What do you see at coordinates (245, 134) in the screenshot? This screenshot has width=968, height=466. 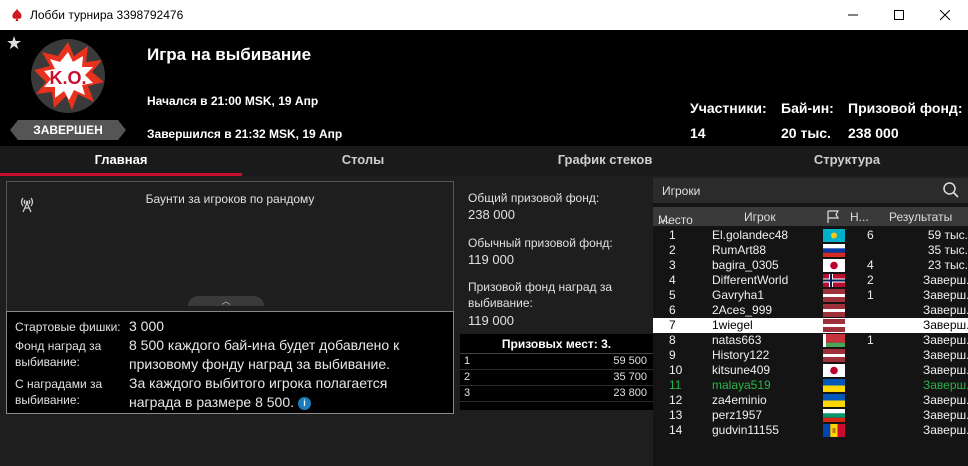 I see `end-time: Завершился в 21:32 MSK, 19 Апр` at bounding box center [245, 134].